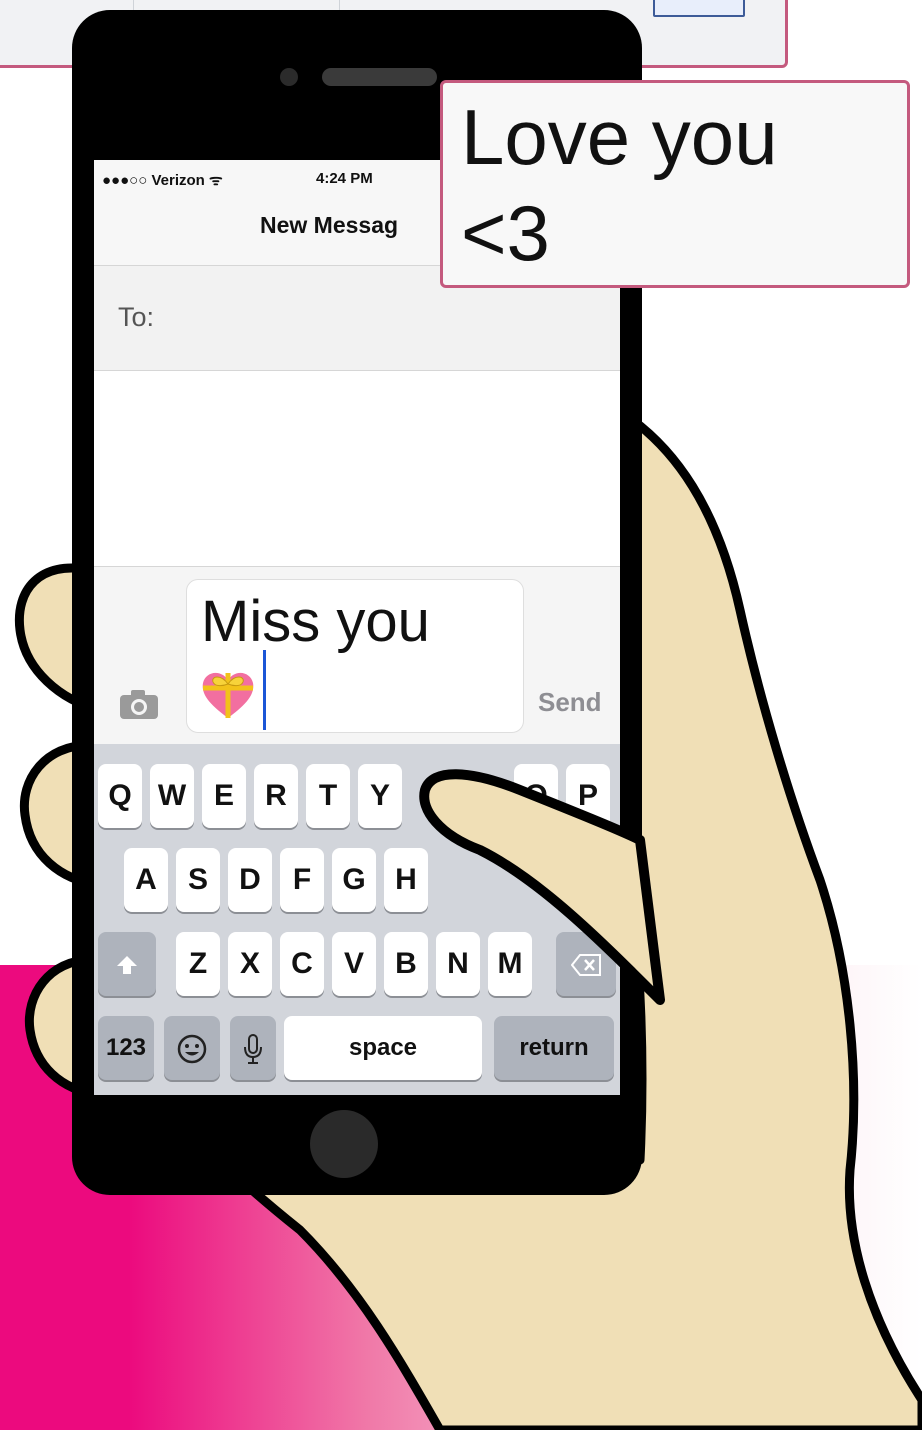 The width and height of the screenshot is (922, 1430). Describe the element at coordinates (406, 880) in the screenshot. I see `key-h: H` at that location.